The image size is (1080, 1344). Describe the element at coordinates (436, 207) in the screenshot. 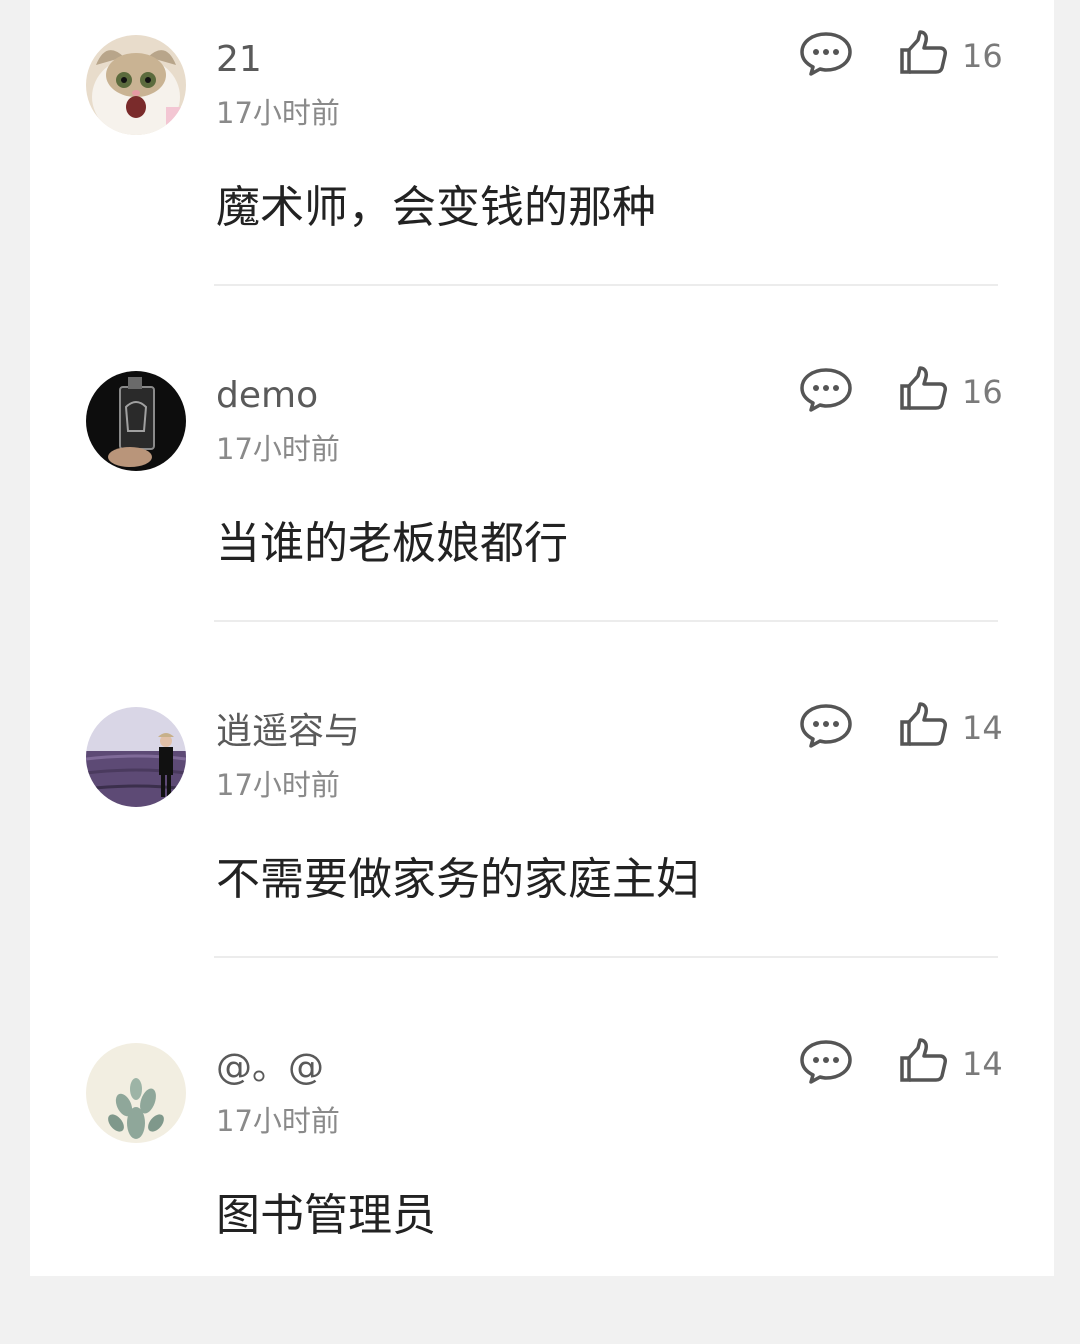

I see `comment-text: 魔术师，会变钱的那种` at that location.